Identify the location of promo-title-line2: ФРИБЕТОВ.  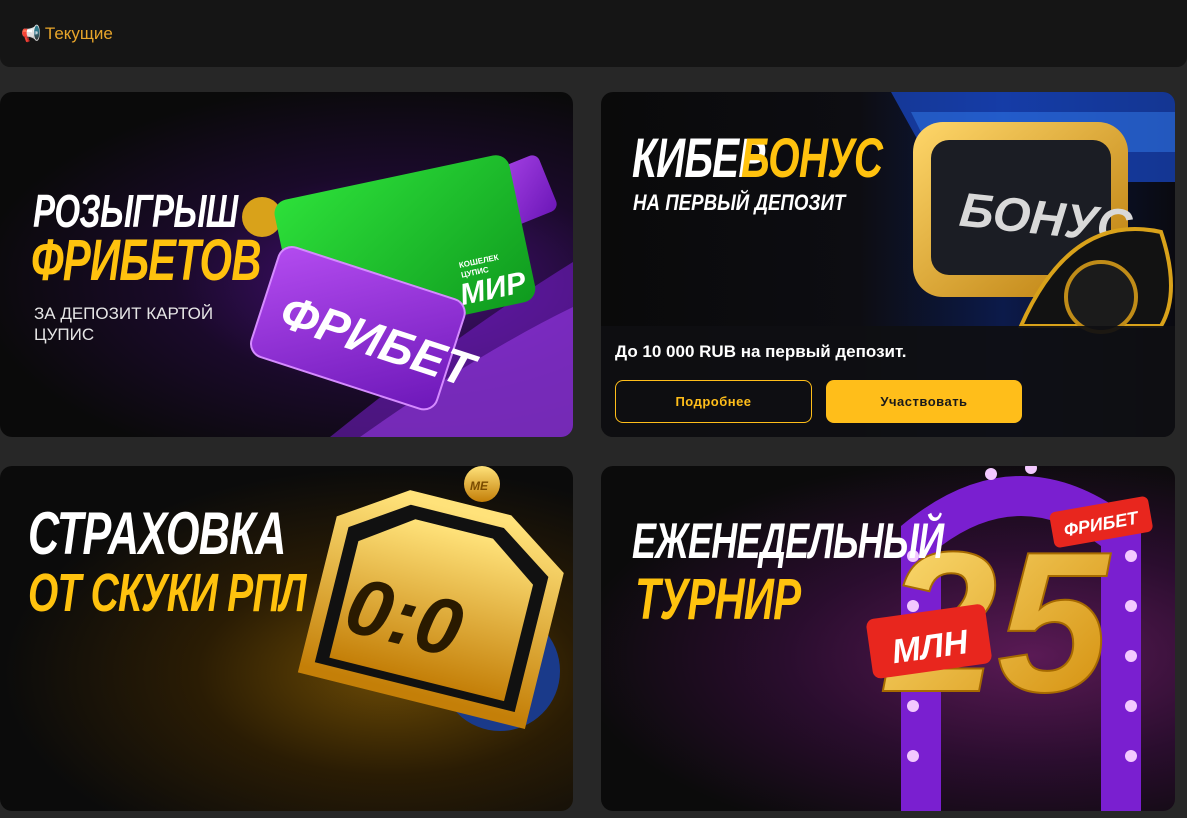
(146, 260).